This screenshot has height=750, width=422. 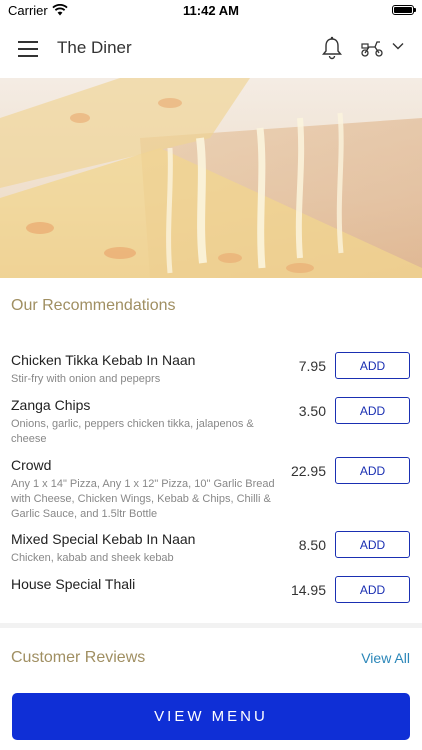 I want to click on clock: 11:42 AM, so click(x=211, y=10).